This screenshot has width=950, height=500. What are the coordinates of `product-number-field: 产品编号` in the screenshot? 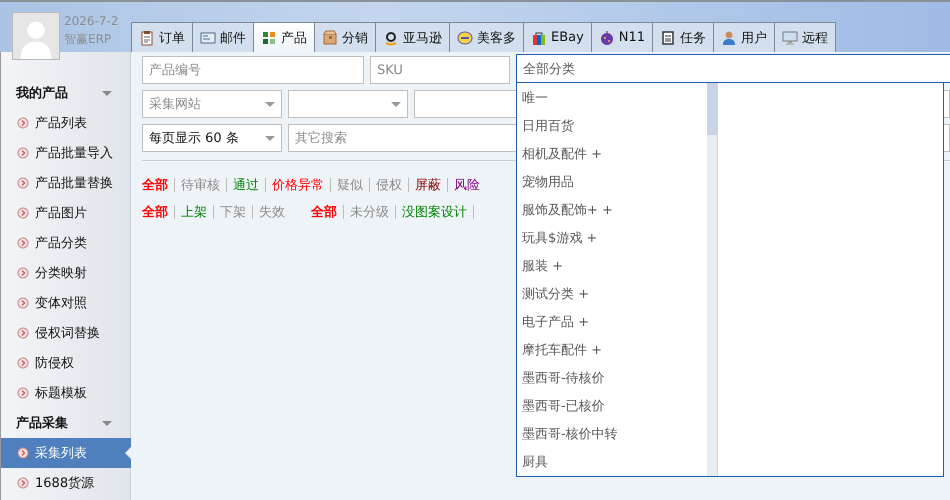 It's located at (253, 70).